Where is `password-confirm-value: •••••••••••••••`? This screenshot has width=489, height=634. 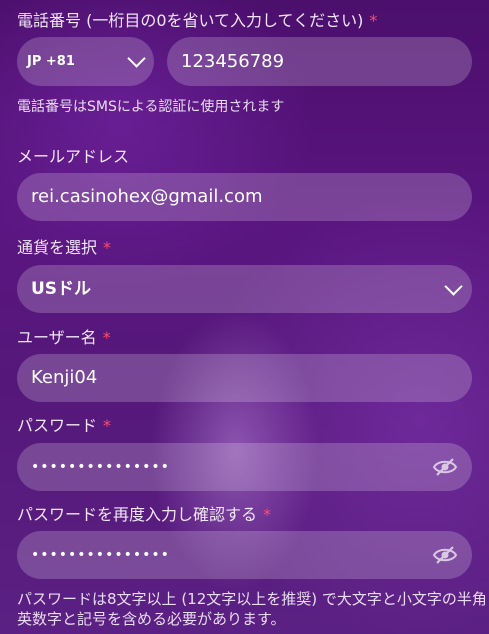 password-confirm-value: ••••••••••••••• is located at coordinates (100, 555).